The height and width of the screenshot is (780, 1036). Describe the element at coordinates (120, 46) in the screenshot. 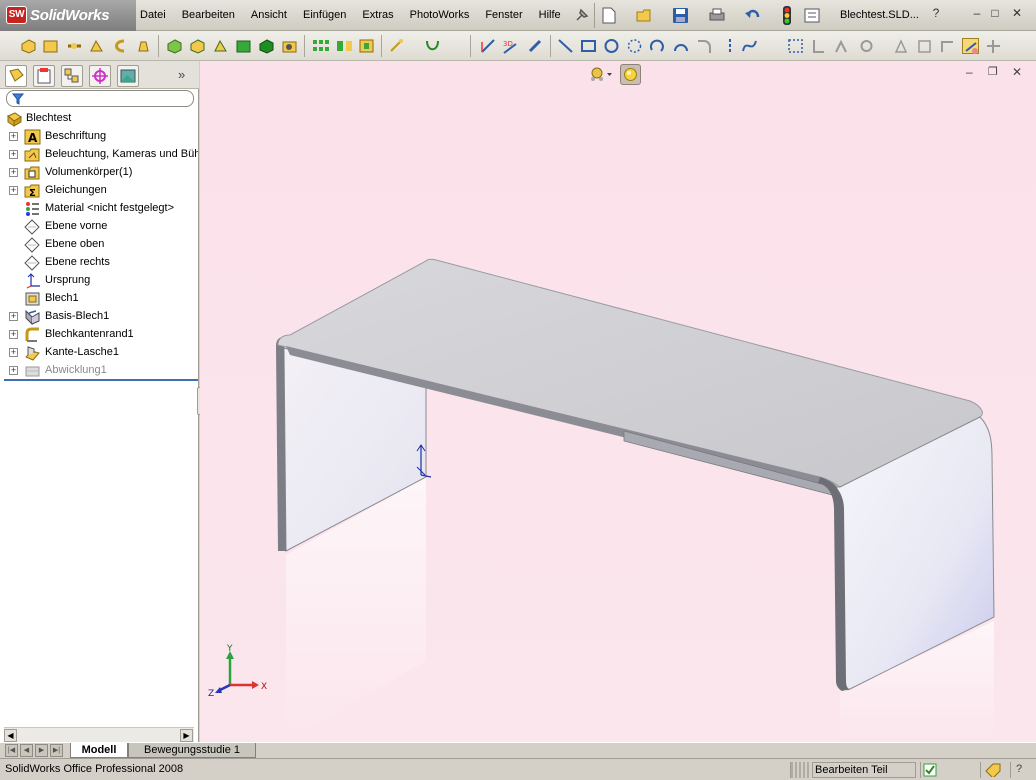

I see `boundary-boss-icon` at that location.